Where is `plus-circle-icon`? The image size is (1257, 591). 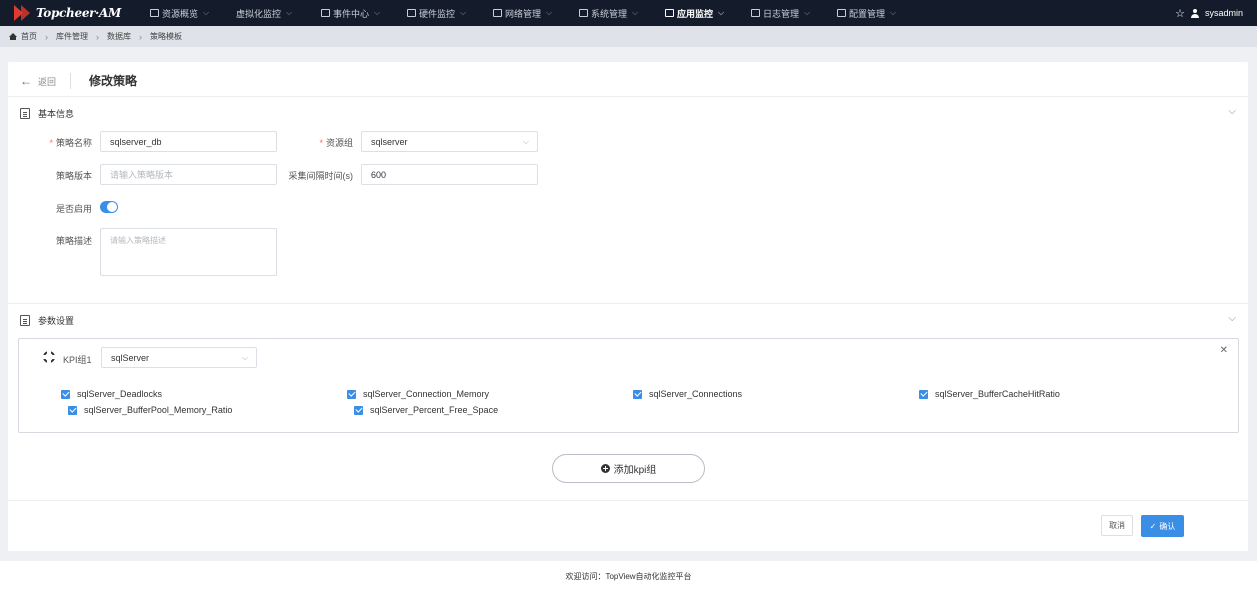
plus-circle-icon is located at coordinates (605, 468).